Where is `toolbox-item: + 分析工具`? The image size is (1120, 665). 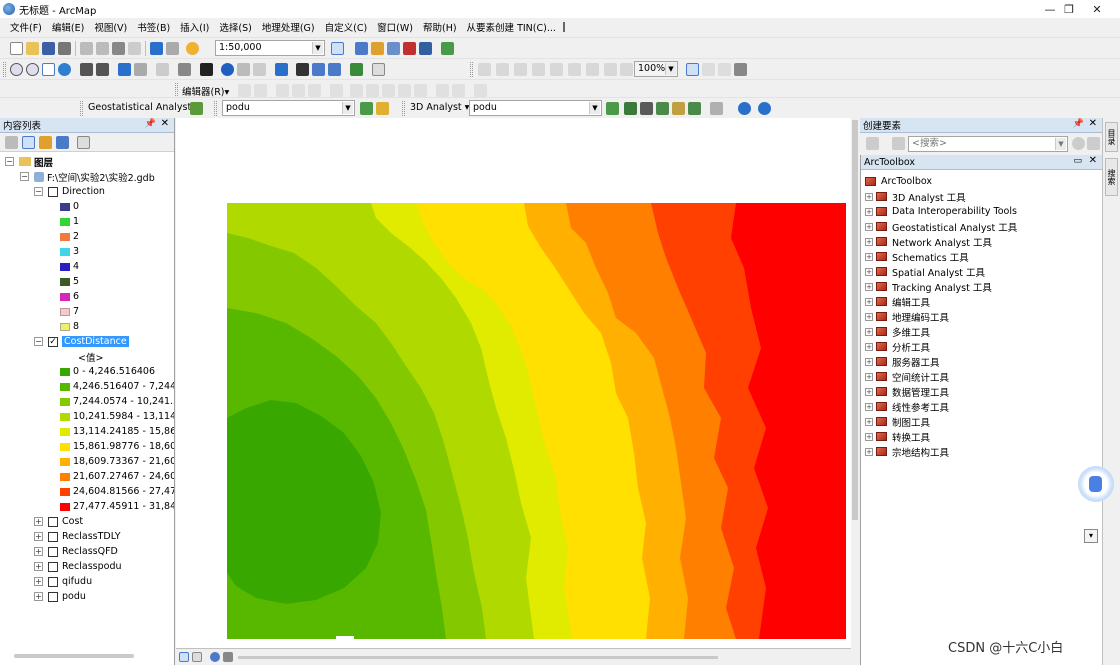
toolbox-item: + 分析工具 is located at coordinates (897, 346).